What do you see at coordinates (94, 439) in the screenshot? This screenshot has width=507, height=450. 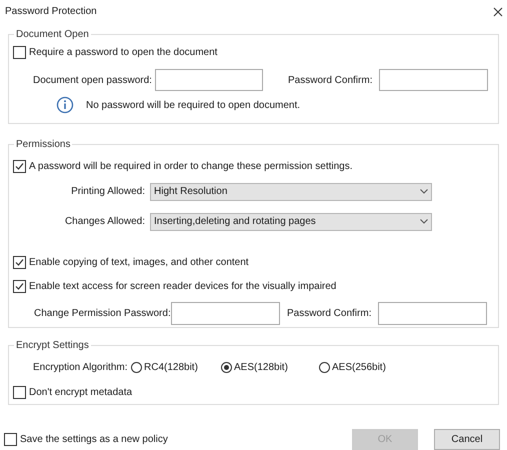 I see `checkbox-label: Save the settings as a new policy` at bounding box center [94, 439].